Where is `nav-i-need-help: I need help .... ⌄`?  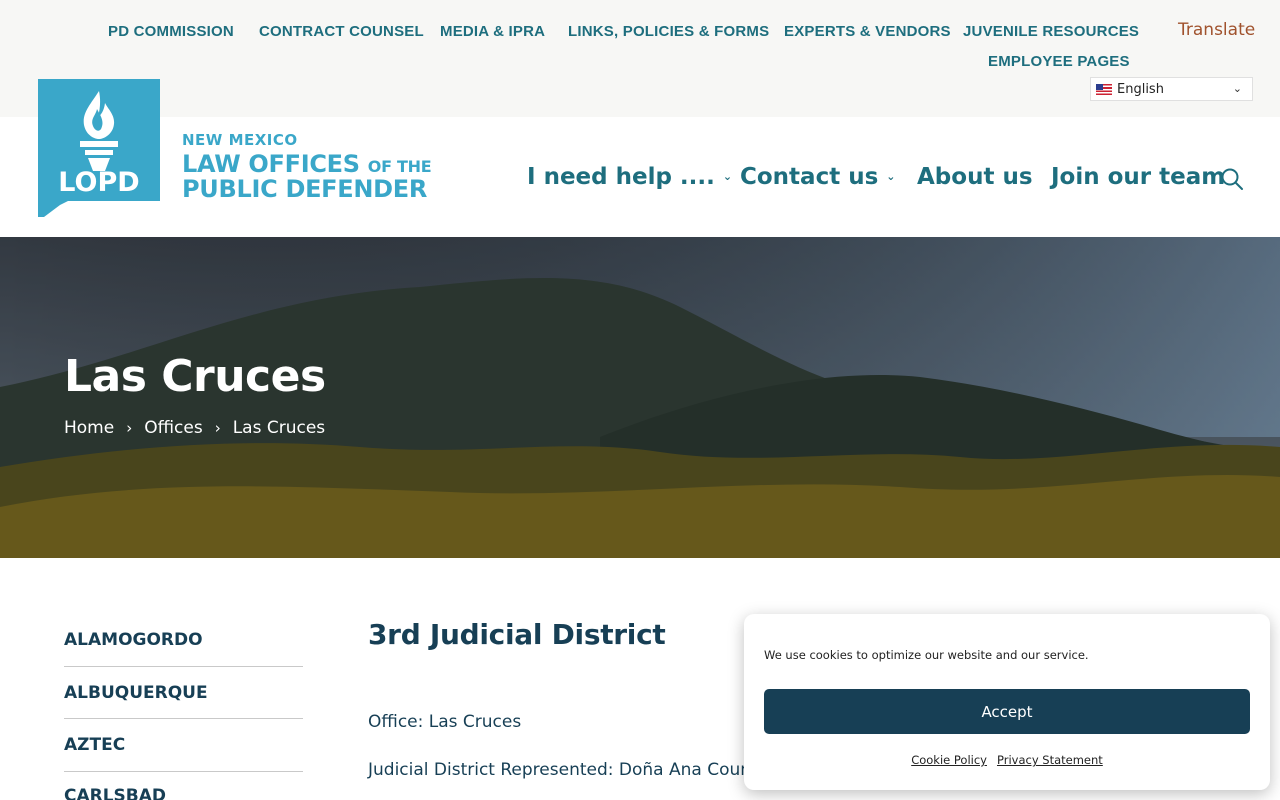 nav-i-need-help: I need help .... ⌄ is located at coordinates (629, 177).